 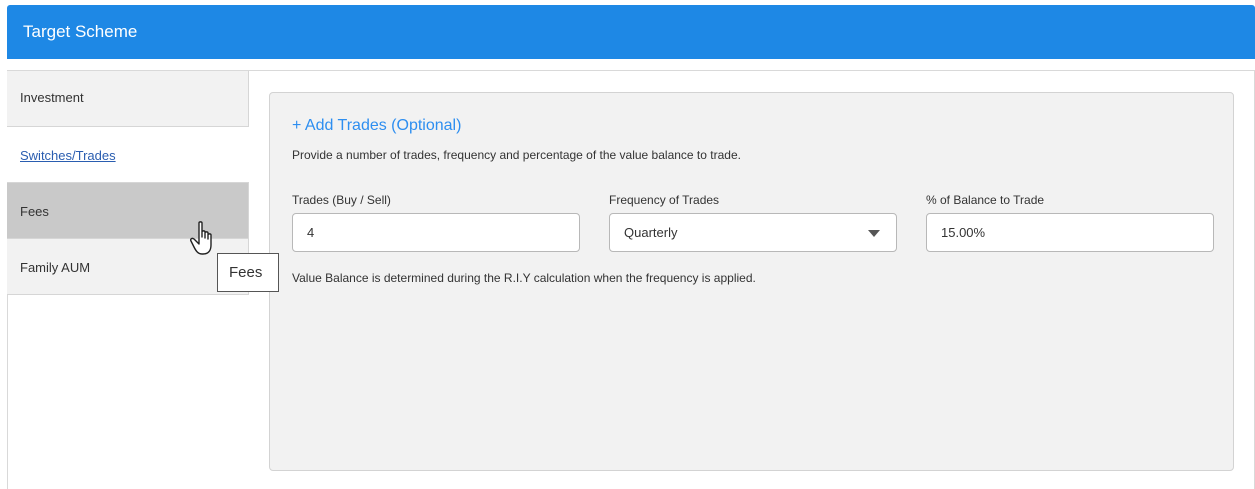 I want to click on balance-percent-value: 15.00%, so click(x=963, y=232).